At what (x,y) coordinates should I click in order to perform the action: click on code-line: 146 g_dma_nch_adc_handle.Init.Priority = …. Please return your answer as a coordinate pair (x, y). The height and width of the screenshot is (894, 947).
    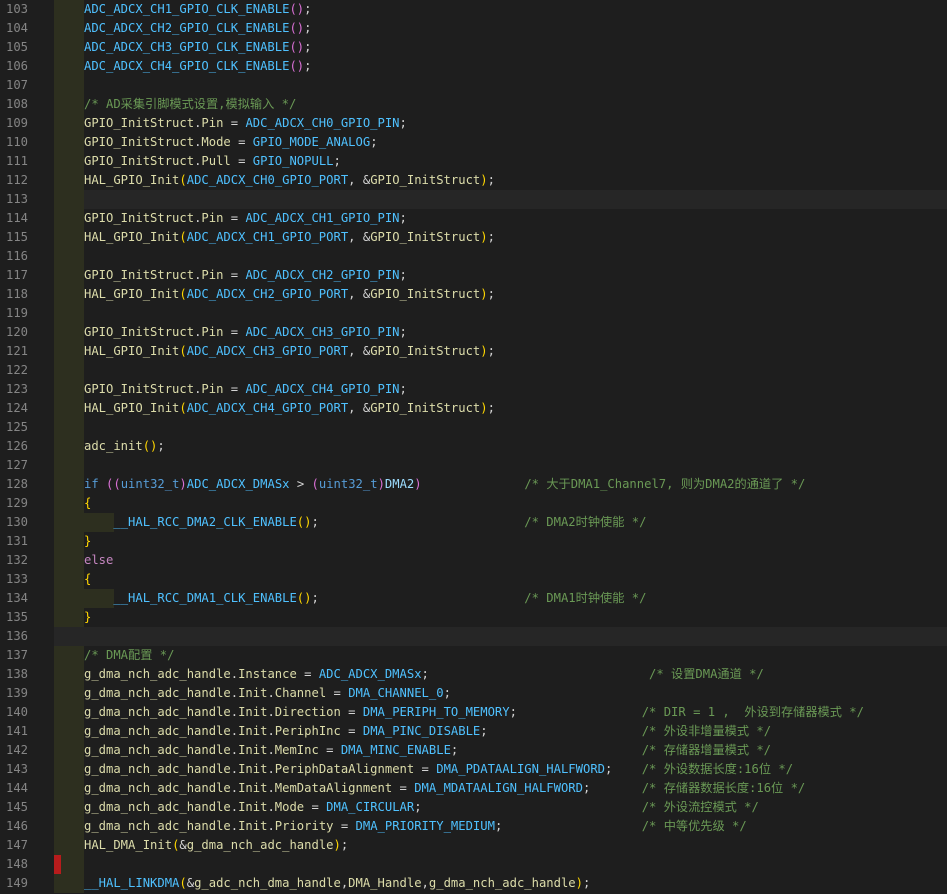
    Looking at the image, I should click on (473, 826).